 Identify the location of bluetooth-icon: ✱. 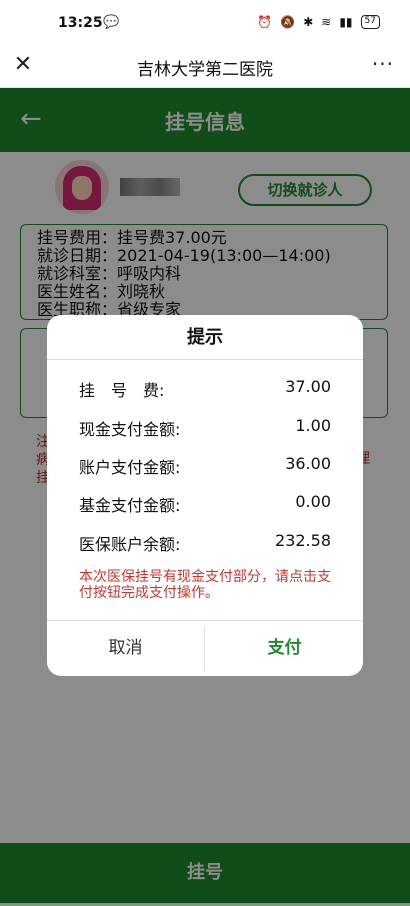
(308, 22).